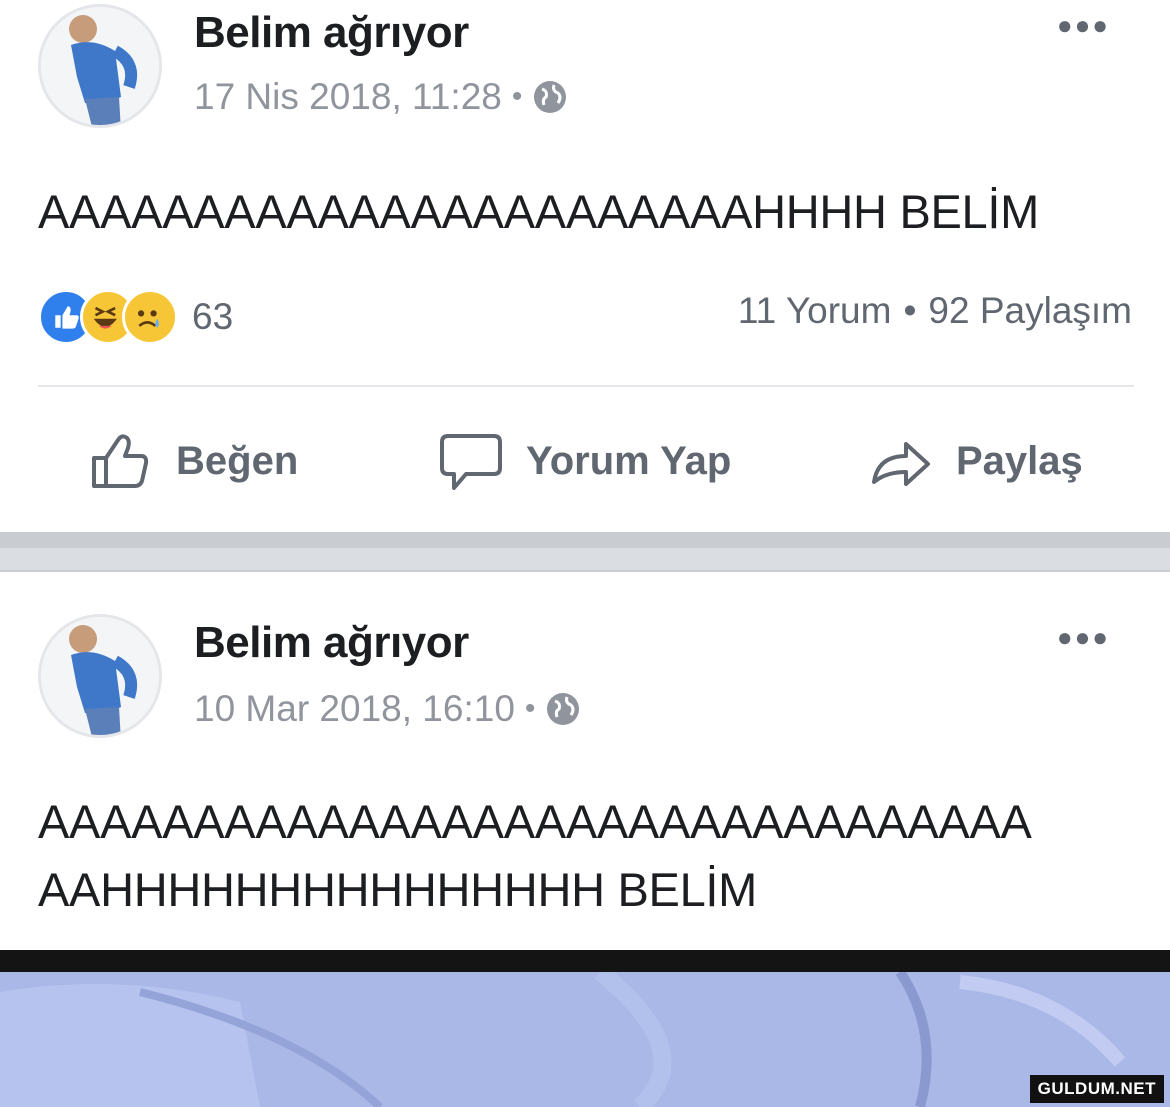  Describe the element at coordinates (815, 311) in the screenshot. I see `comment-count: 11 Yorum` at that location.